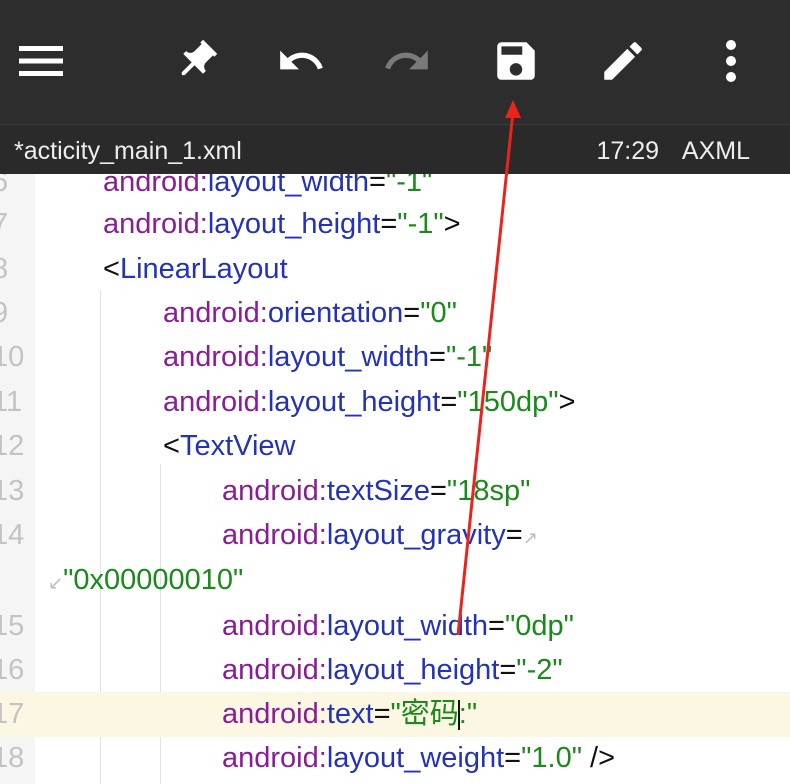  Describe the element at coordinates (12, 714) in the screenshot. I see `line-number: 17` at that location.